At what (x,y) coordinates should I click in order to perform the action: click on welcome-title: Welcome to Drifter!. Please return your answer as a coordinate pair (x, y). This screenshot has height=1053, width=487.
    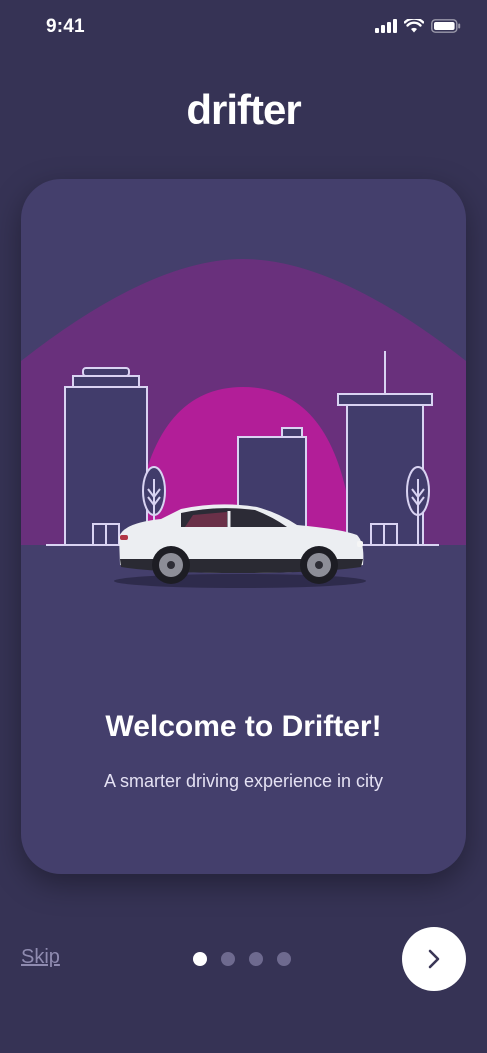
    Looking at the image, I should click on (243, 726).